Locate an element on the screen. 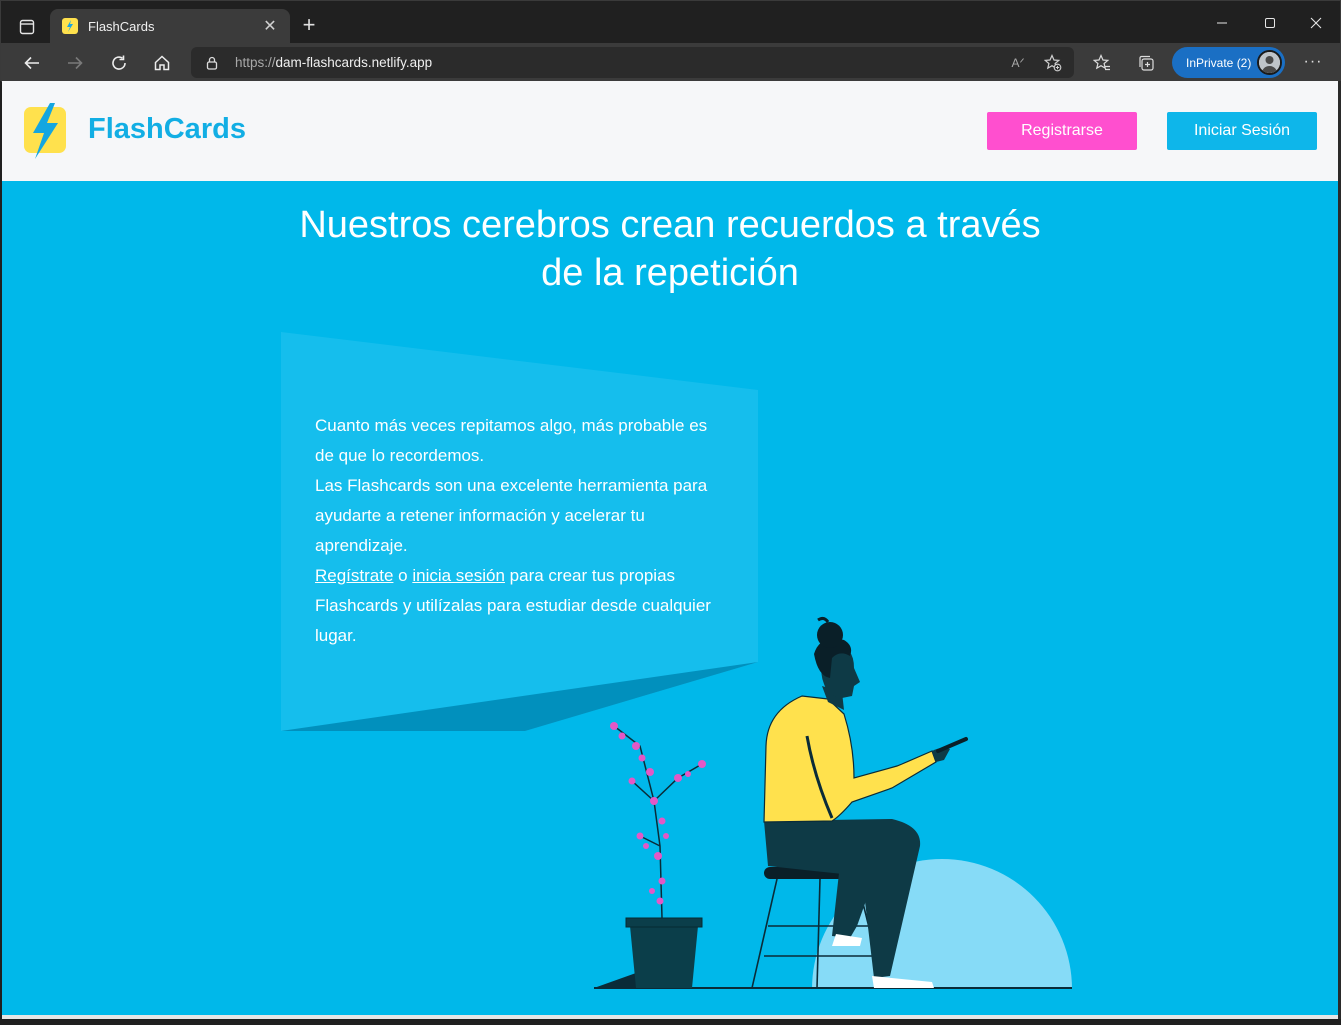  refresh-icon is located at coordinates (119, 63).